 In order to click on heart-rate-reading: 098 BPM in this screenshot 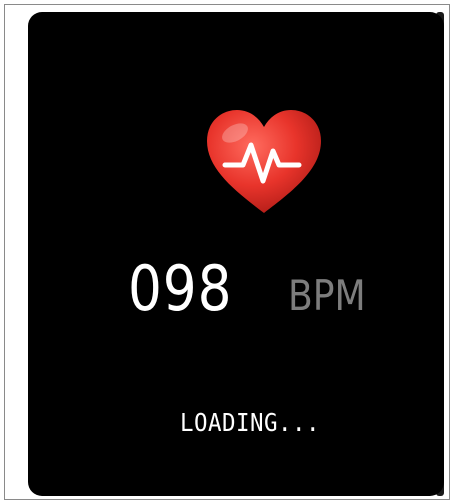, I will do `click(253, 289)`.